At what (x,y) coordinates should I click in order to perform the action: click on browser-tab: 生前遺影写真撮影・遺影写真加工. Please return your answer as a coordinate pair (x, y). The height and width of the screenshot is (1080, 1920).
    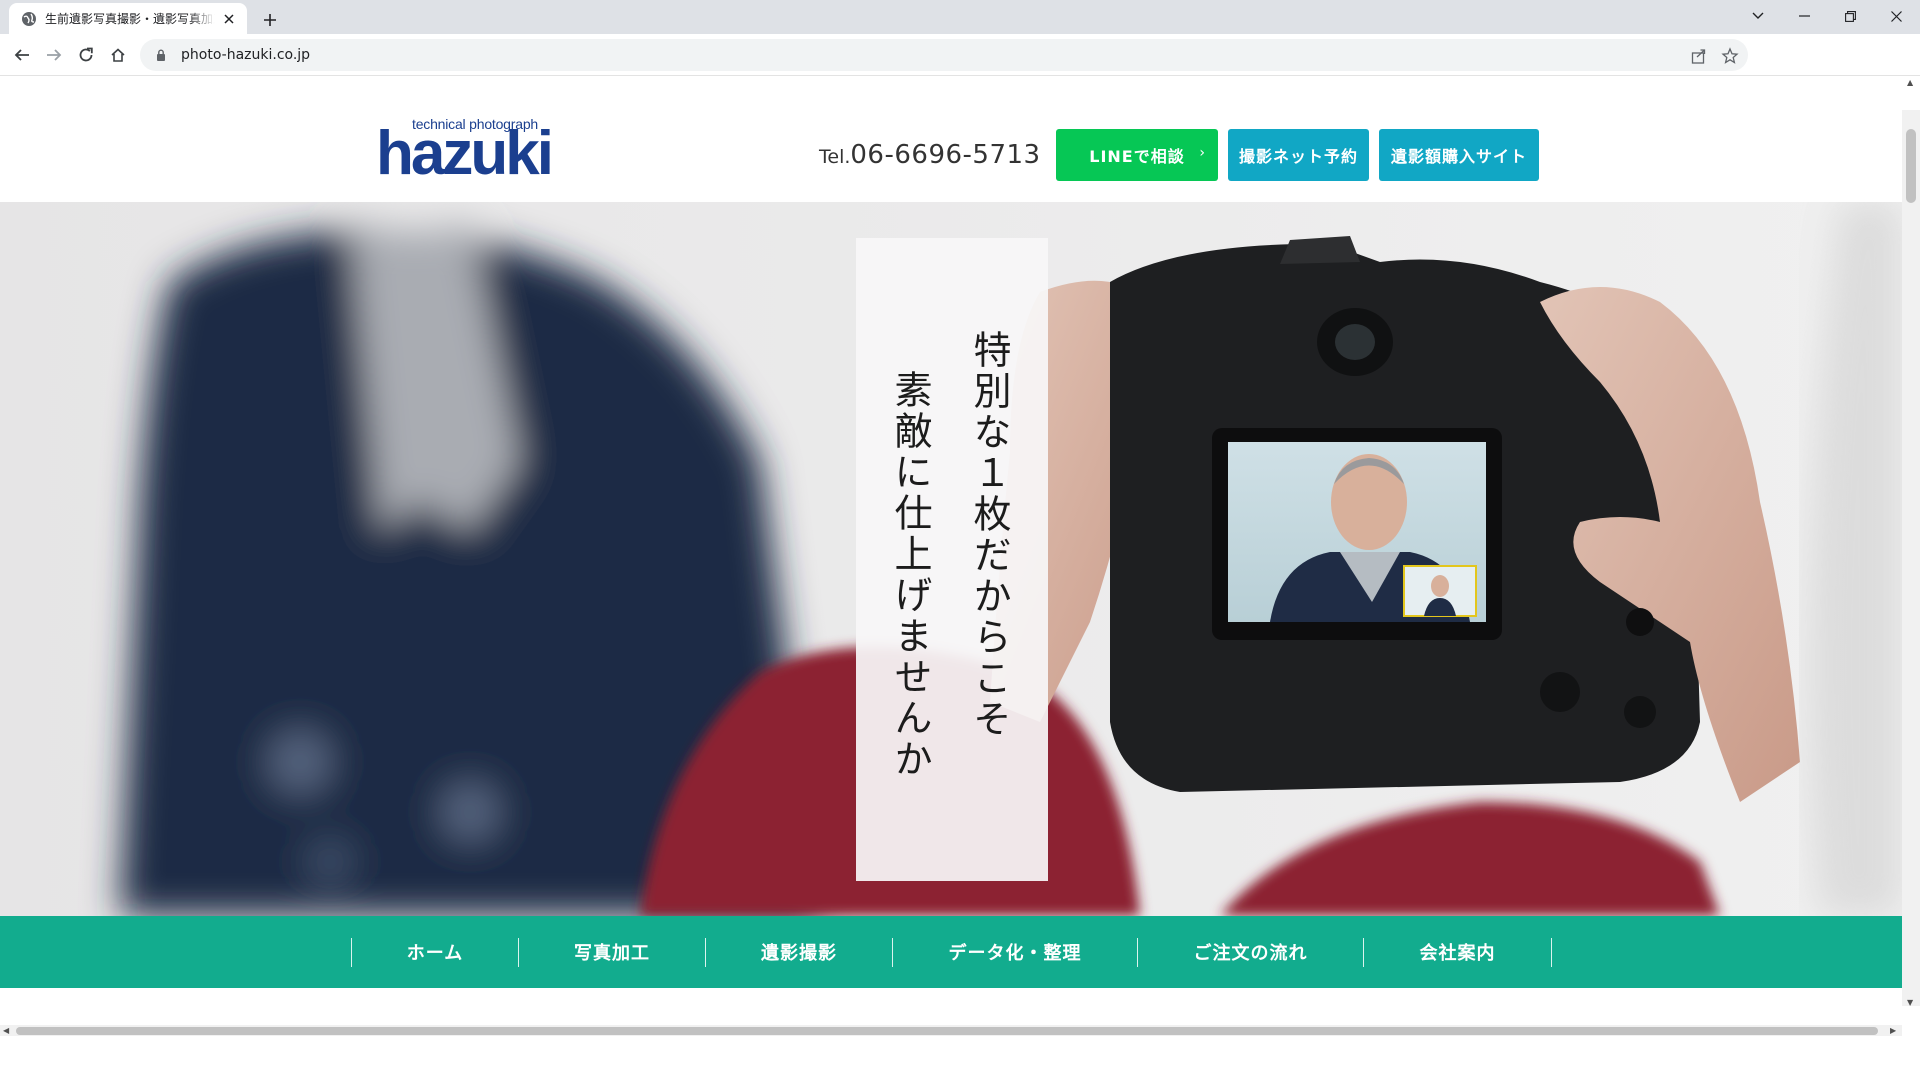
    Looking at the image, I should click on (128, 18).